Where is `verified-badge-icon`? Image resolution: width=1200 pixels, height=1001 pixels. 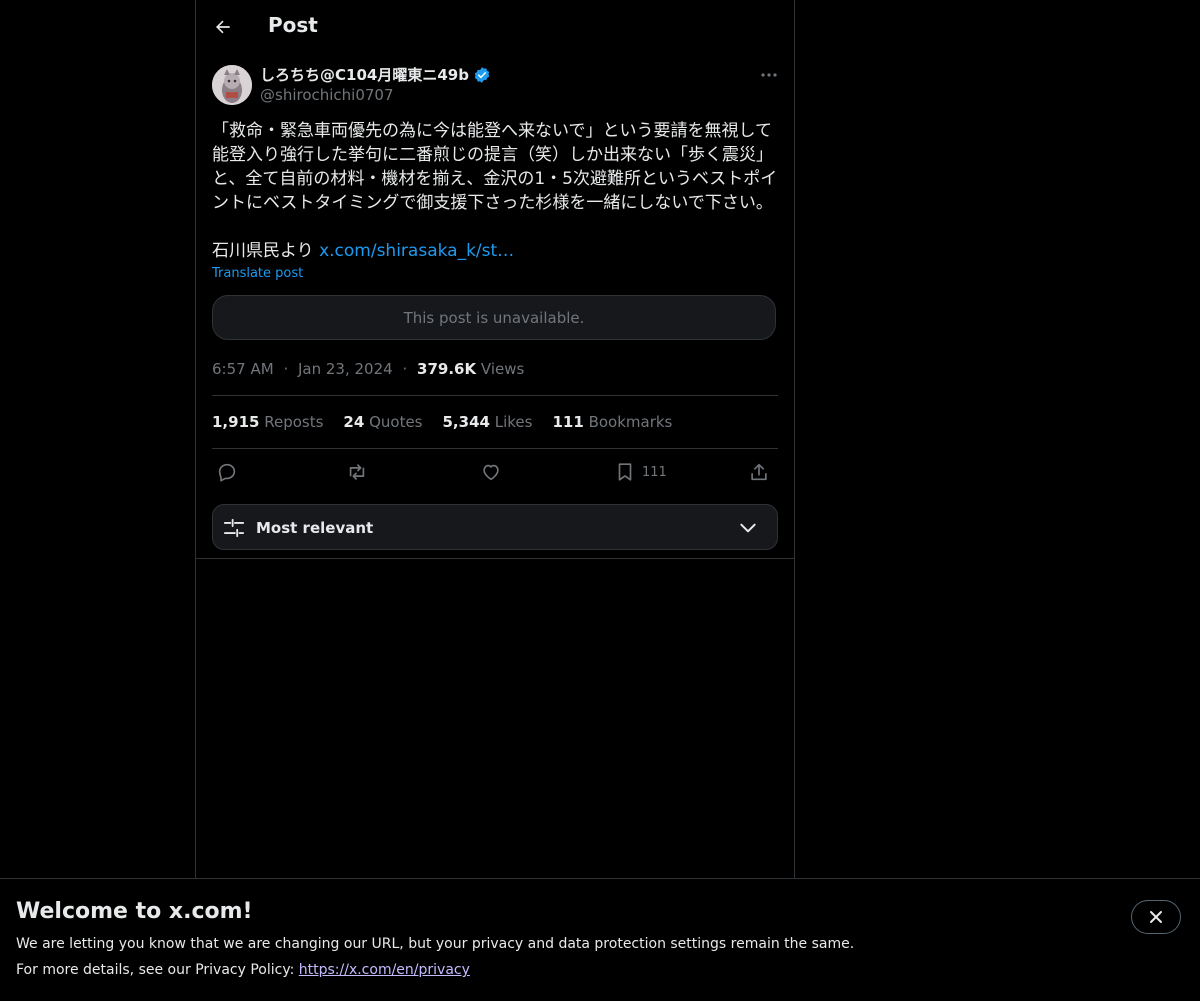 verified-badge-icon is located at coordinates (482, 74).